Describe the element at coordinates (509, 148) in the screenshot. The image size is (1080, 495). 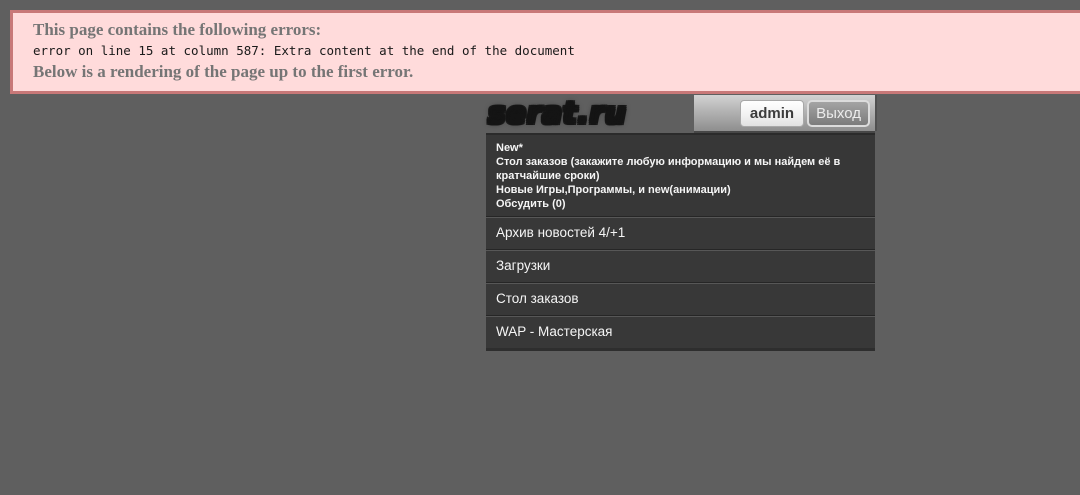
I see `news-badge: New*` at that location.